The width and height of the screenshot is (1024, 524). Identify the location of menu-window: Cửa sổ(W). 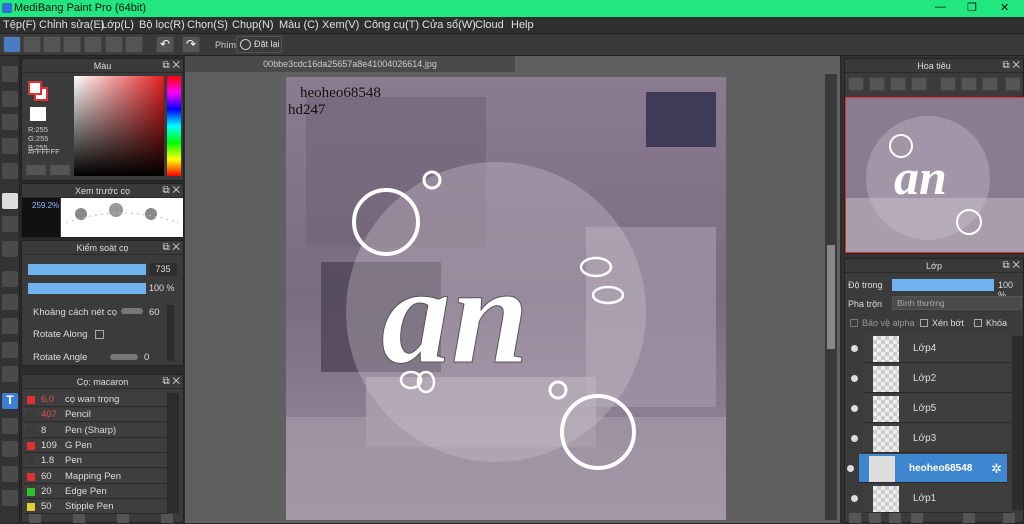
(449, 25).